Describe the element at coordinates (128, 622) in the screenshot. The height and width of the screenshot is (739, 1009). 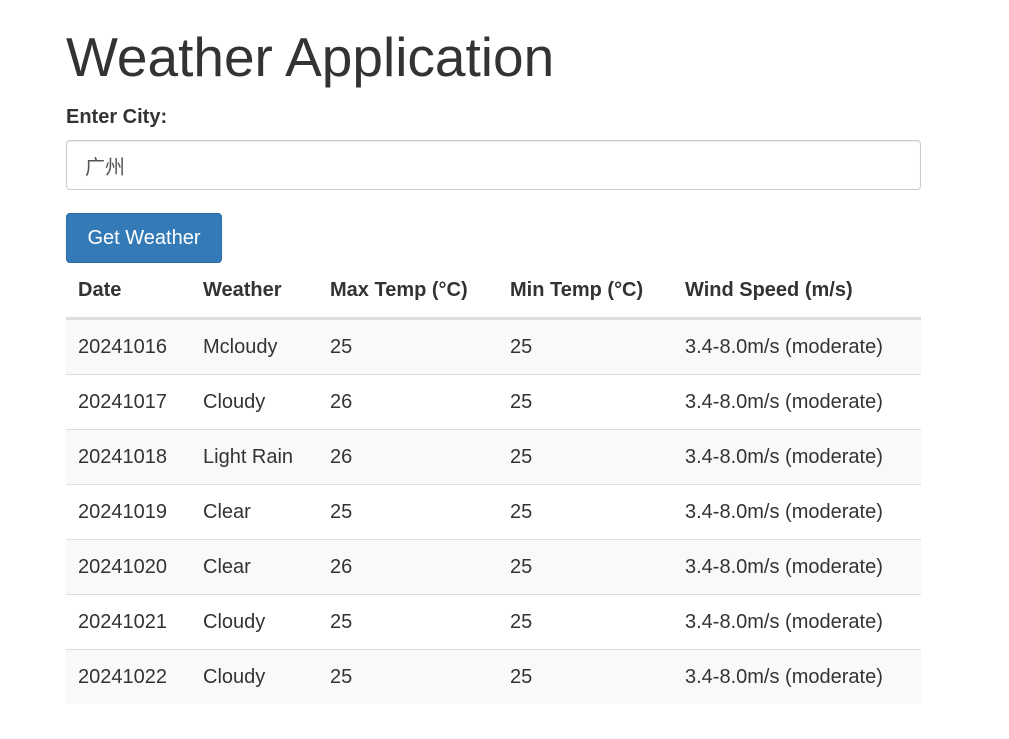
I see `cell-date: 20241021` at that location.